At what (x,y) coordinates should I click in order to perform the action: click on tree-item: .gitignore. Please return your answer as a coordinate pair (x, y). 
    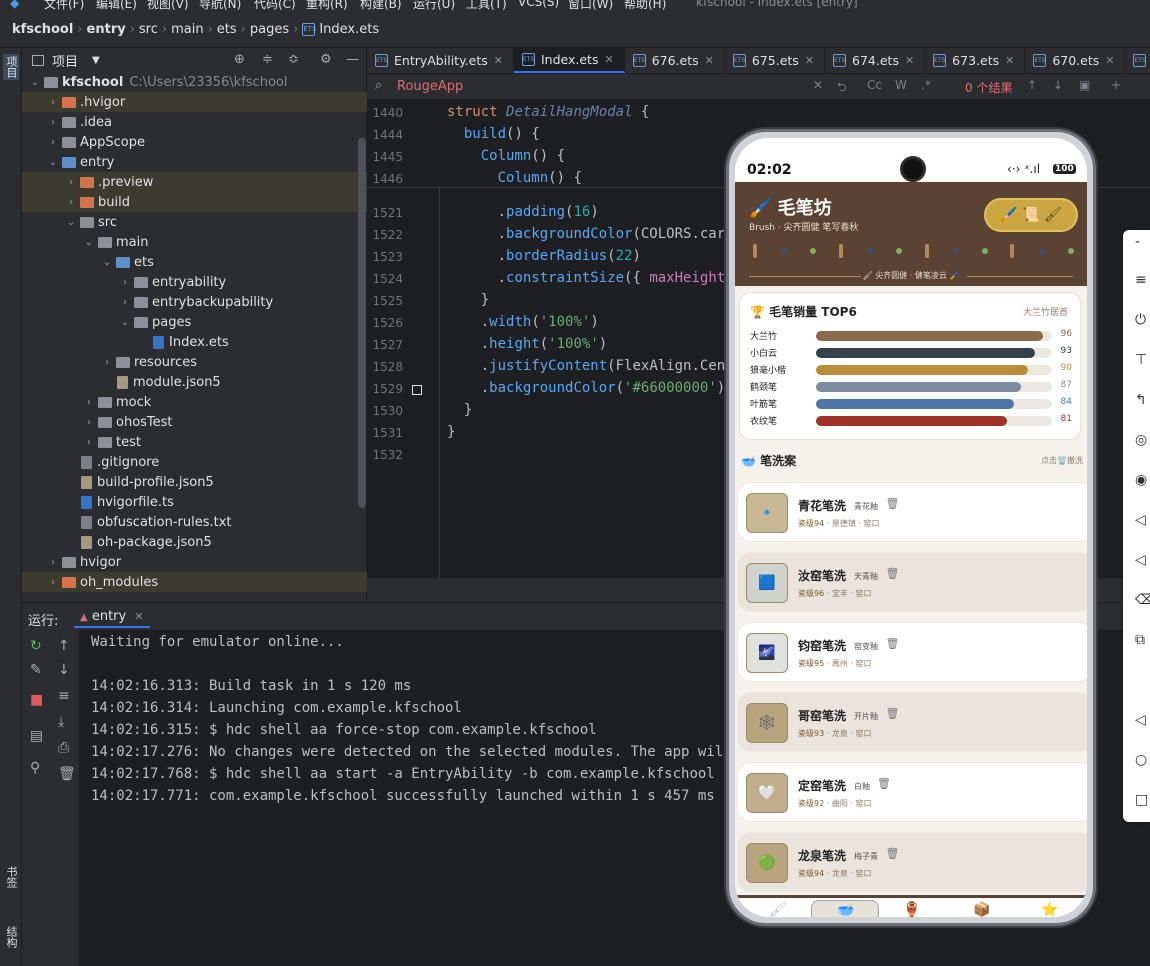
    Looking at the image, I should click on (194, 462).